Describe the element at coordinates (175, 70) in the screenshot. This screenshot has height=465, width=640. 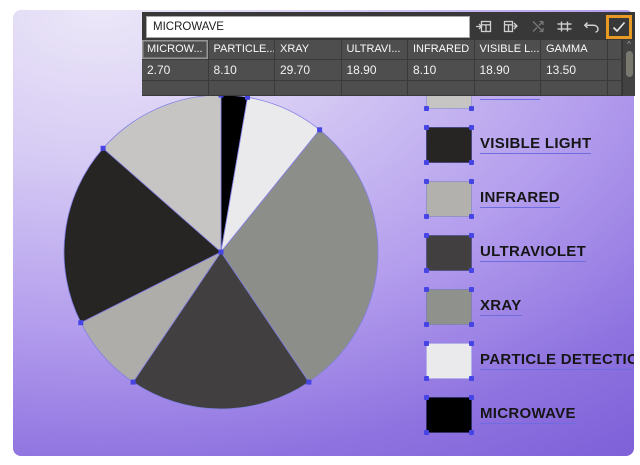
I see `table-value-cell: 2.70` at that location.